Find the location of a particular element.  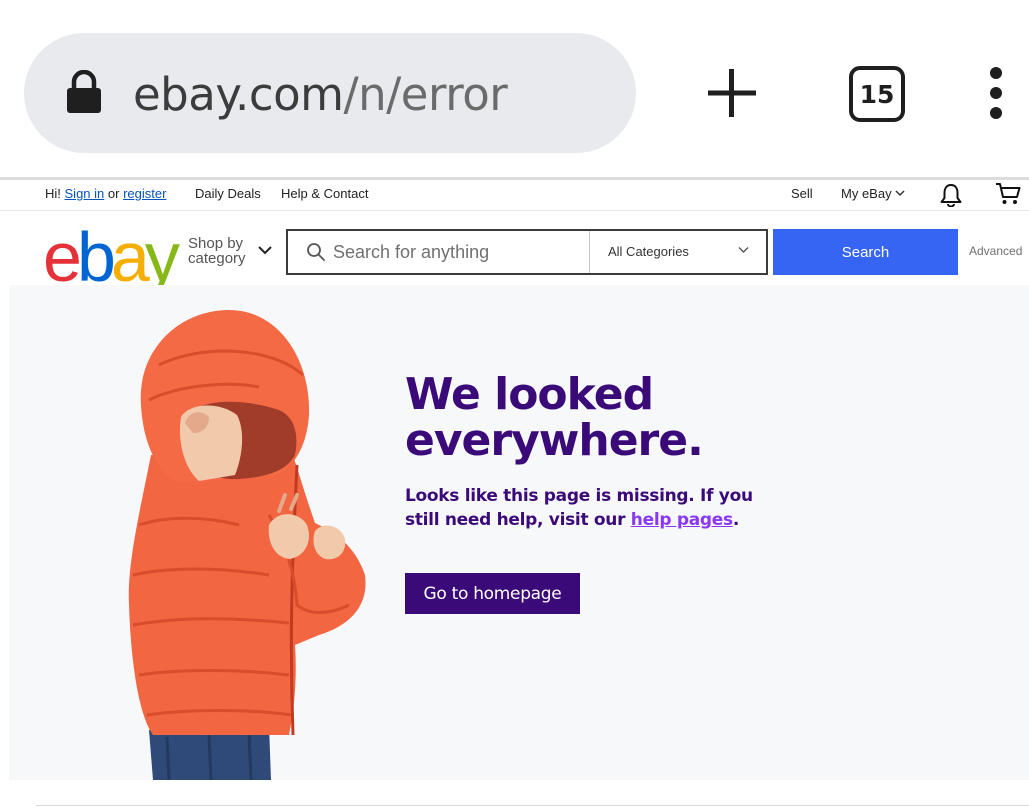

url-path: /n/error is located at coordinates (425, 94).